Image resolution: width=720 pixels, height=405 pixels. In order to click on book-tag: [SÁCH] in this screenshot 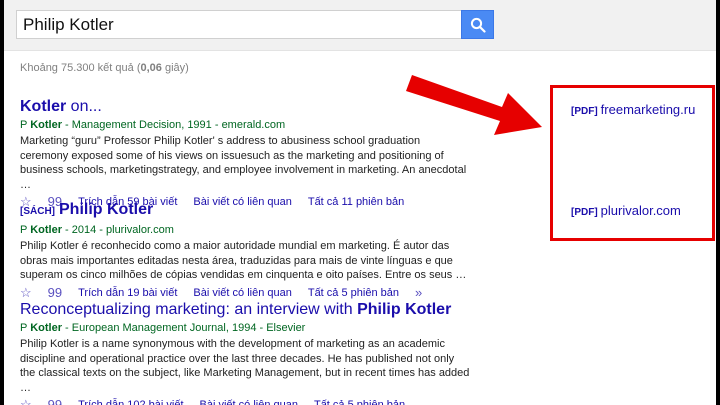, I will do `click(37, 211)`.